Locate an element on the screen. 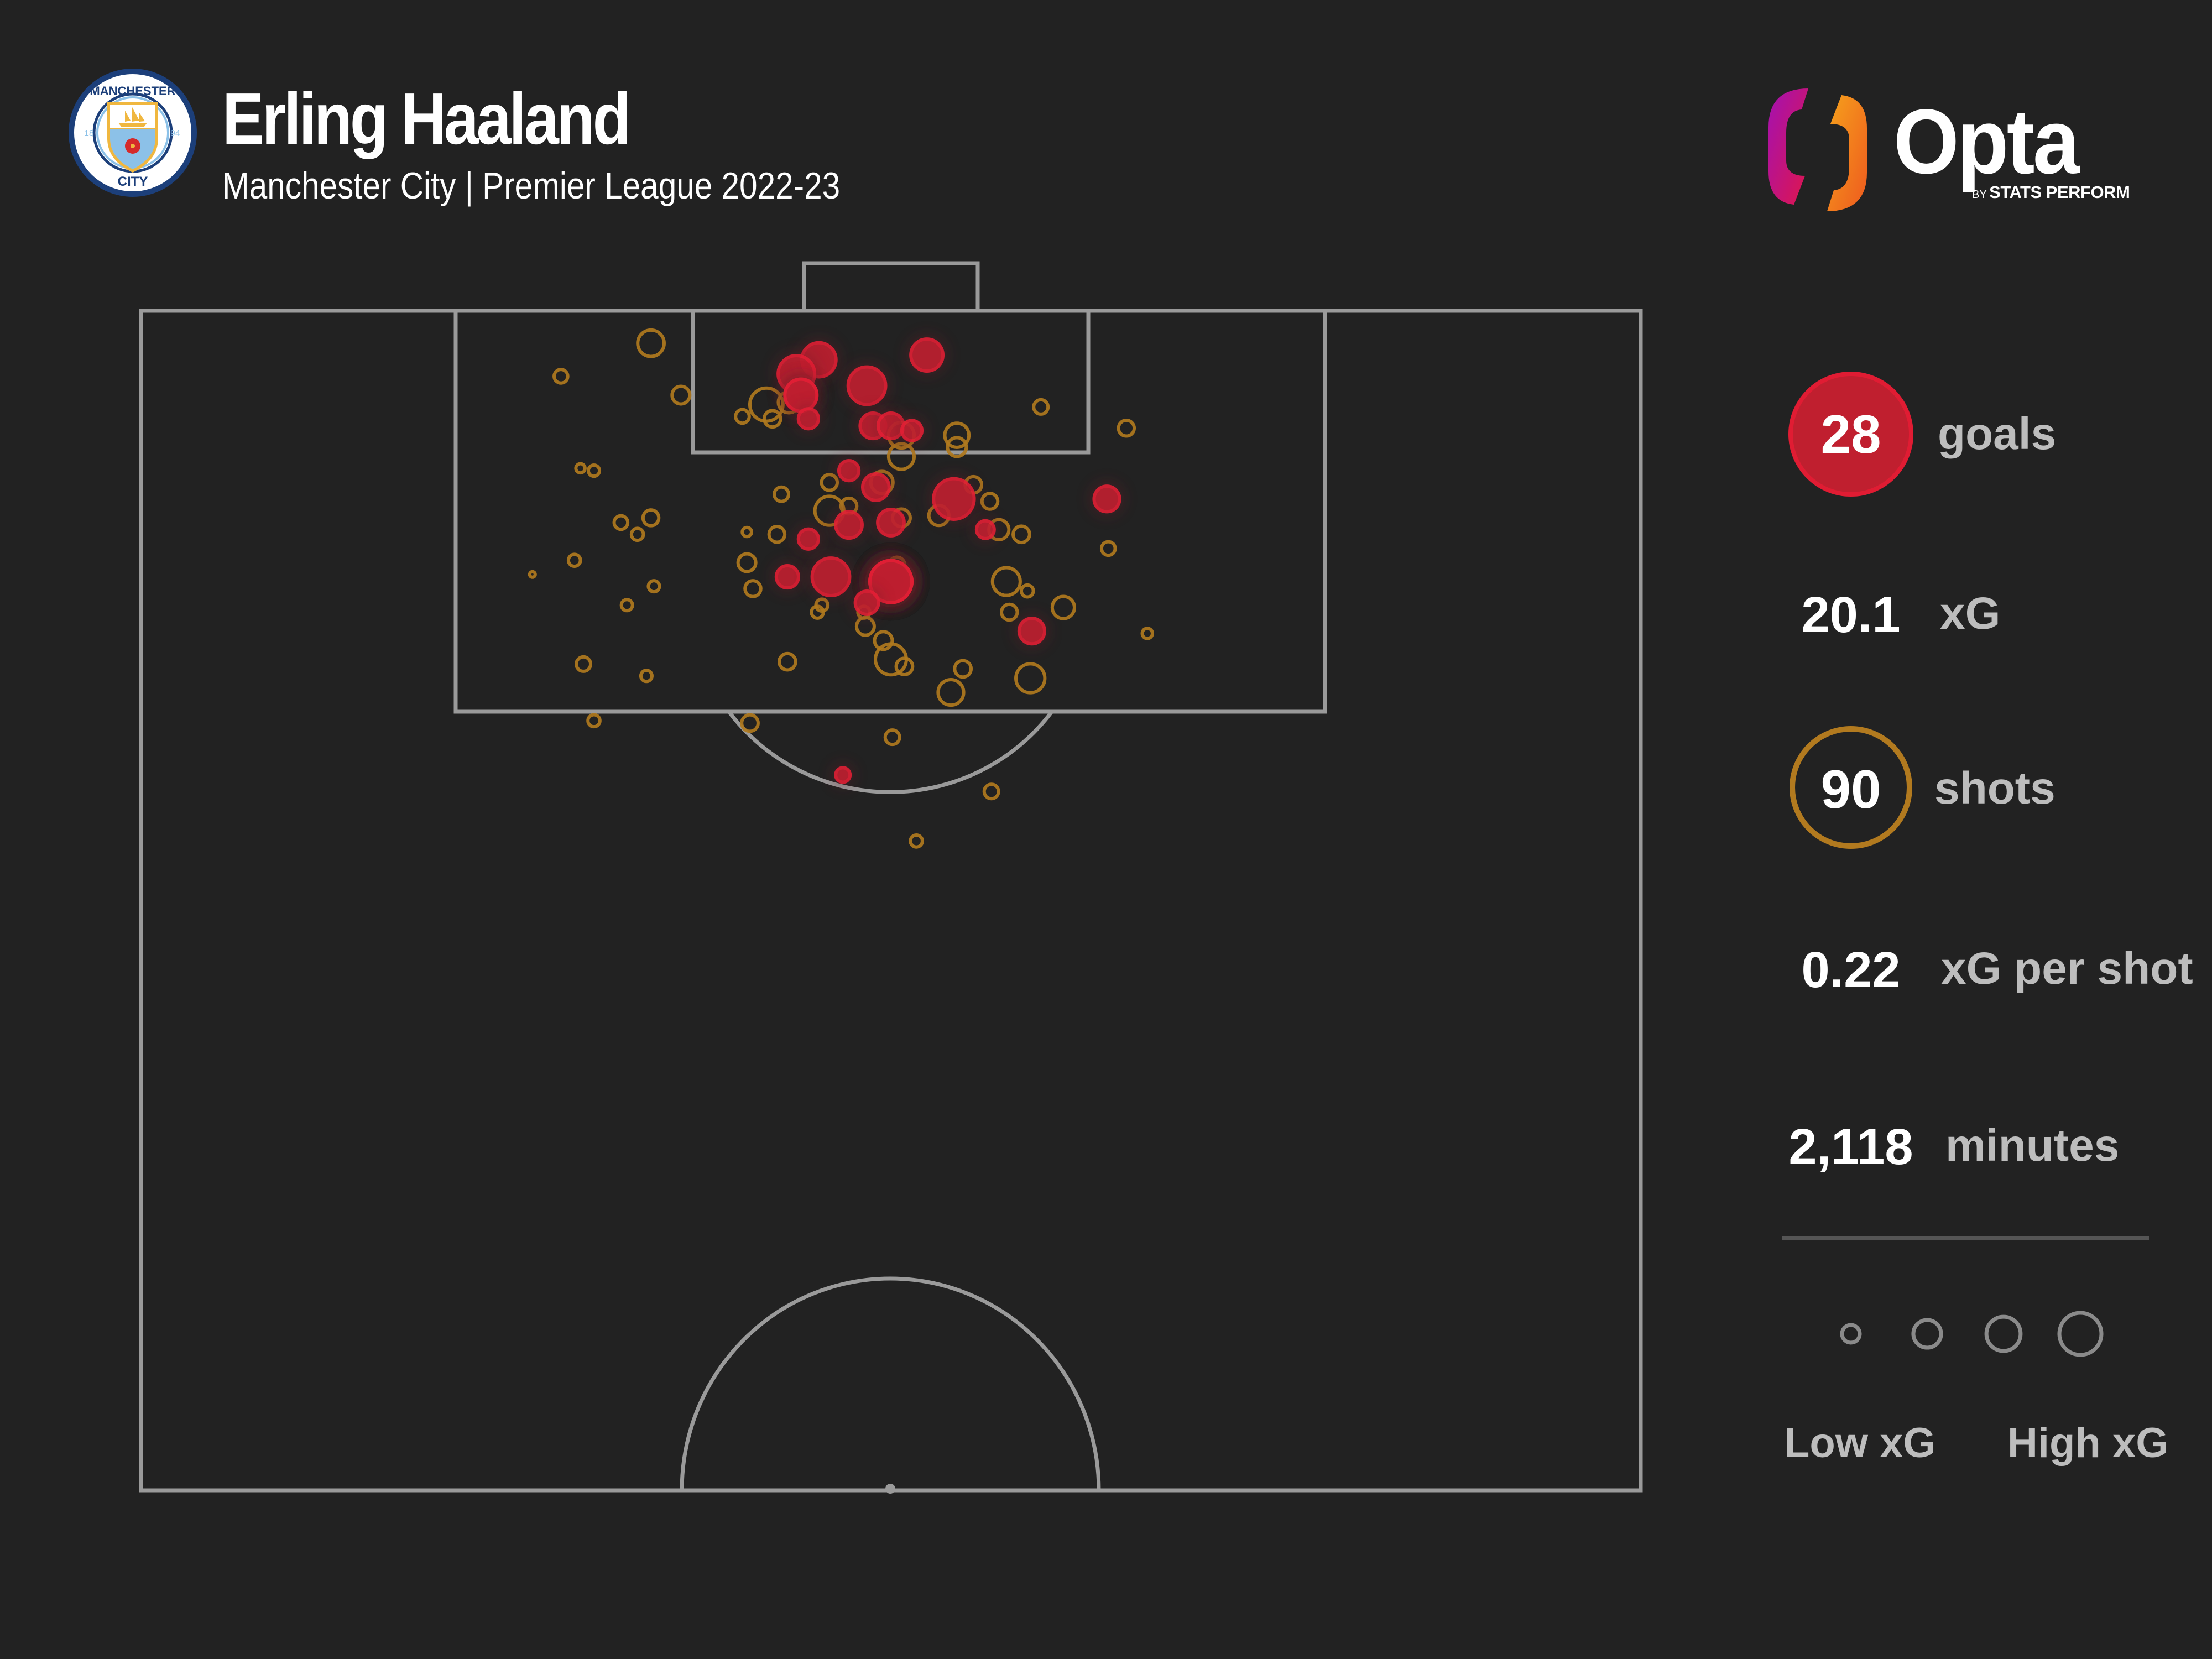 This screenshot has height=1659, width=2212. legend-low-xg-label: Low xG is located at coordinates (1860, 1443).